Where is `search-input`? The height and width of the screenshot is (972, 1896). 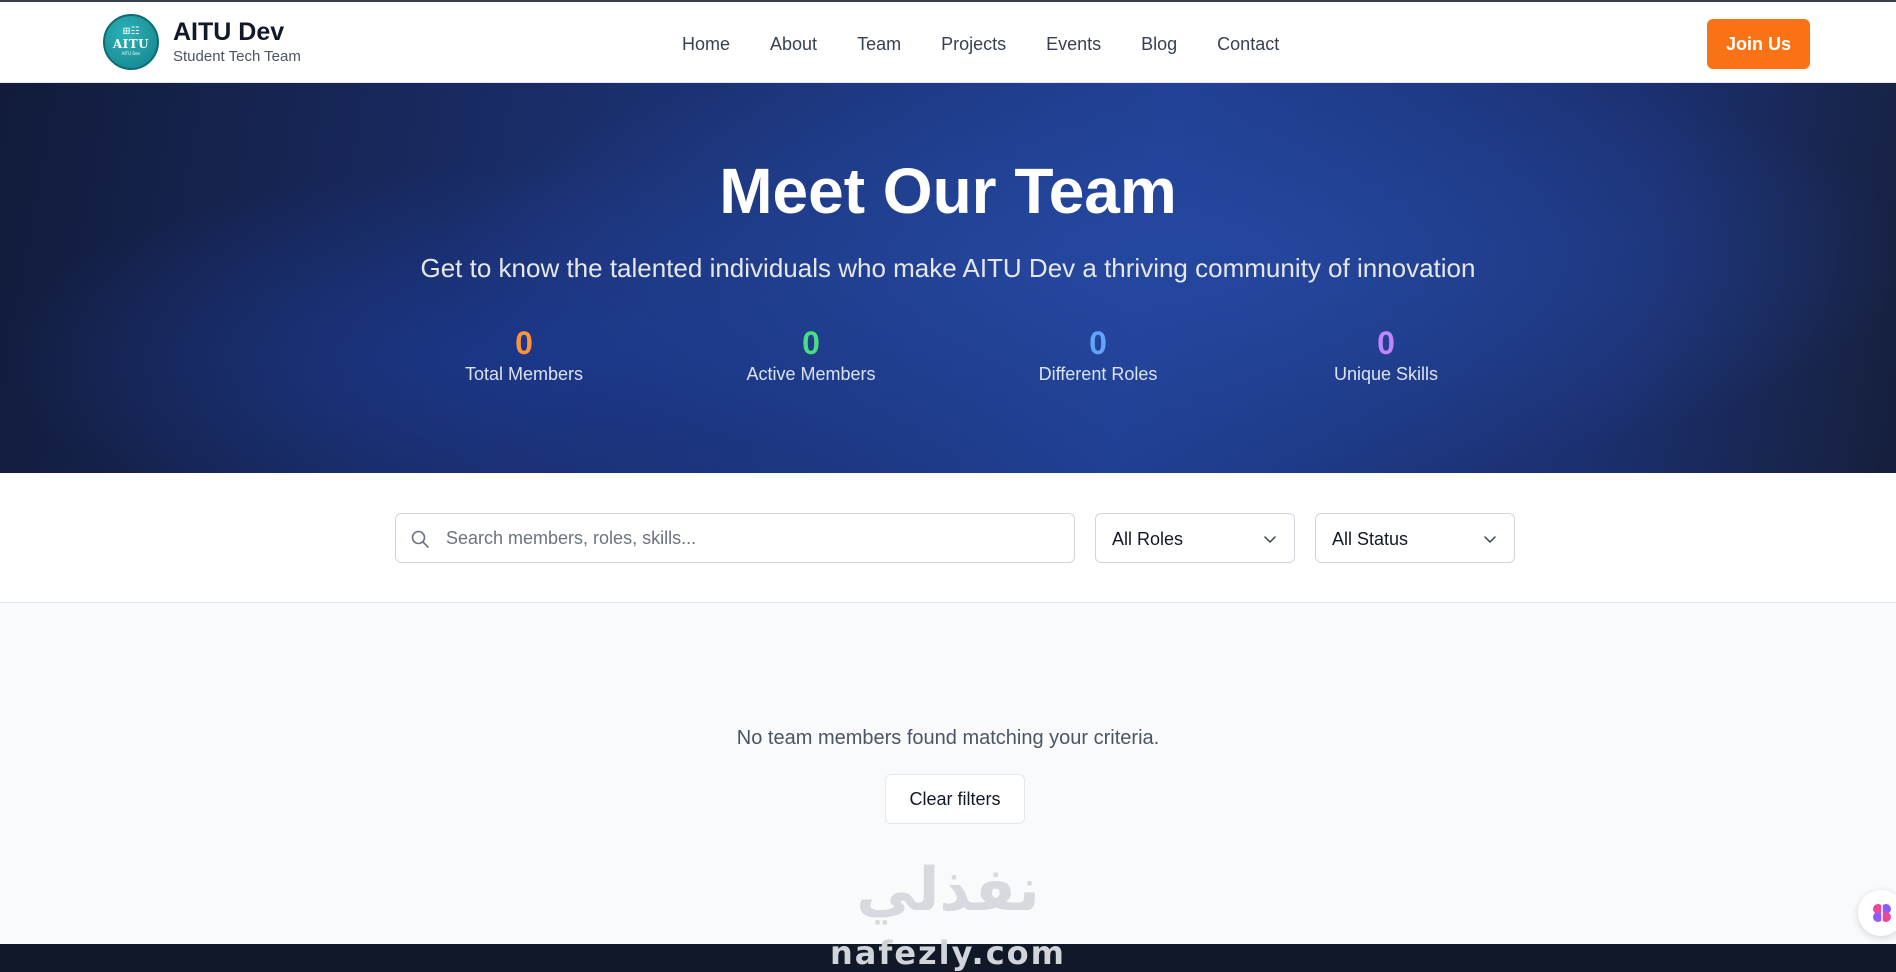
search-input is located at coordinates (756, 538).